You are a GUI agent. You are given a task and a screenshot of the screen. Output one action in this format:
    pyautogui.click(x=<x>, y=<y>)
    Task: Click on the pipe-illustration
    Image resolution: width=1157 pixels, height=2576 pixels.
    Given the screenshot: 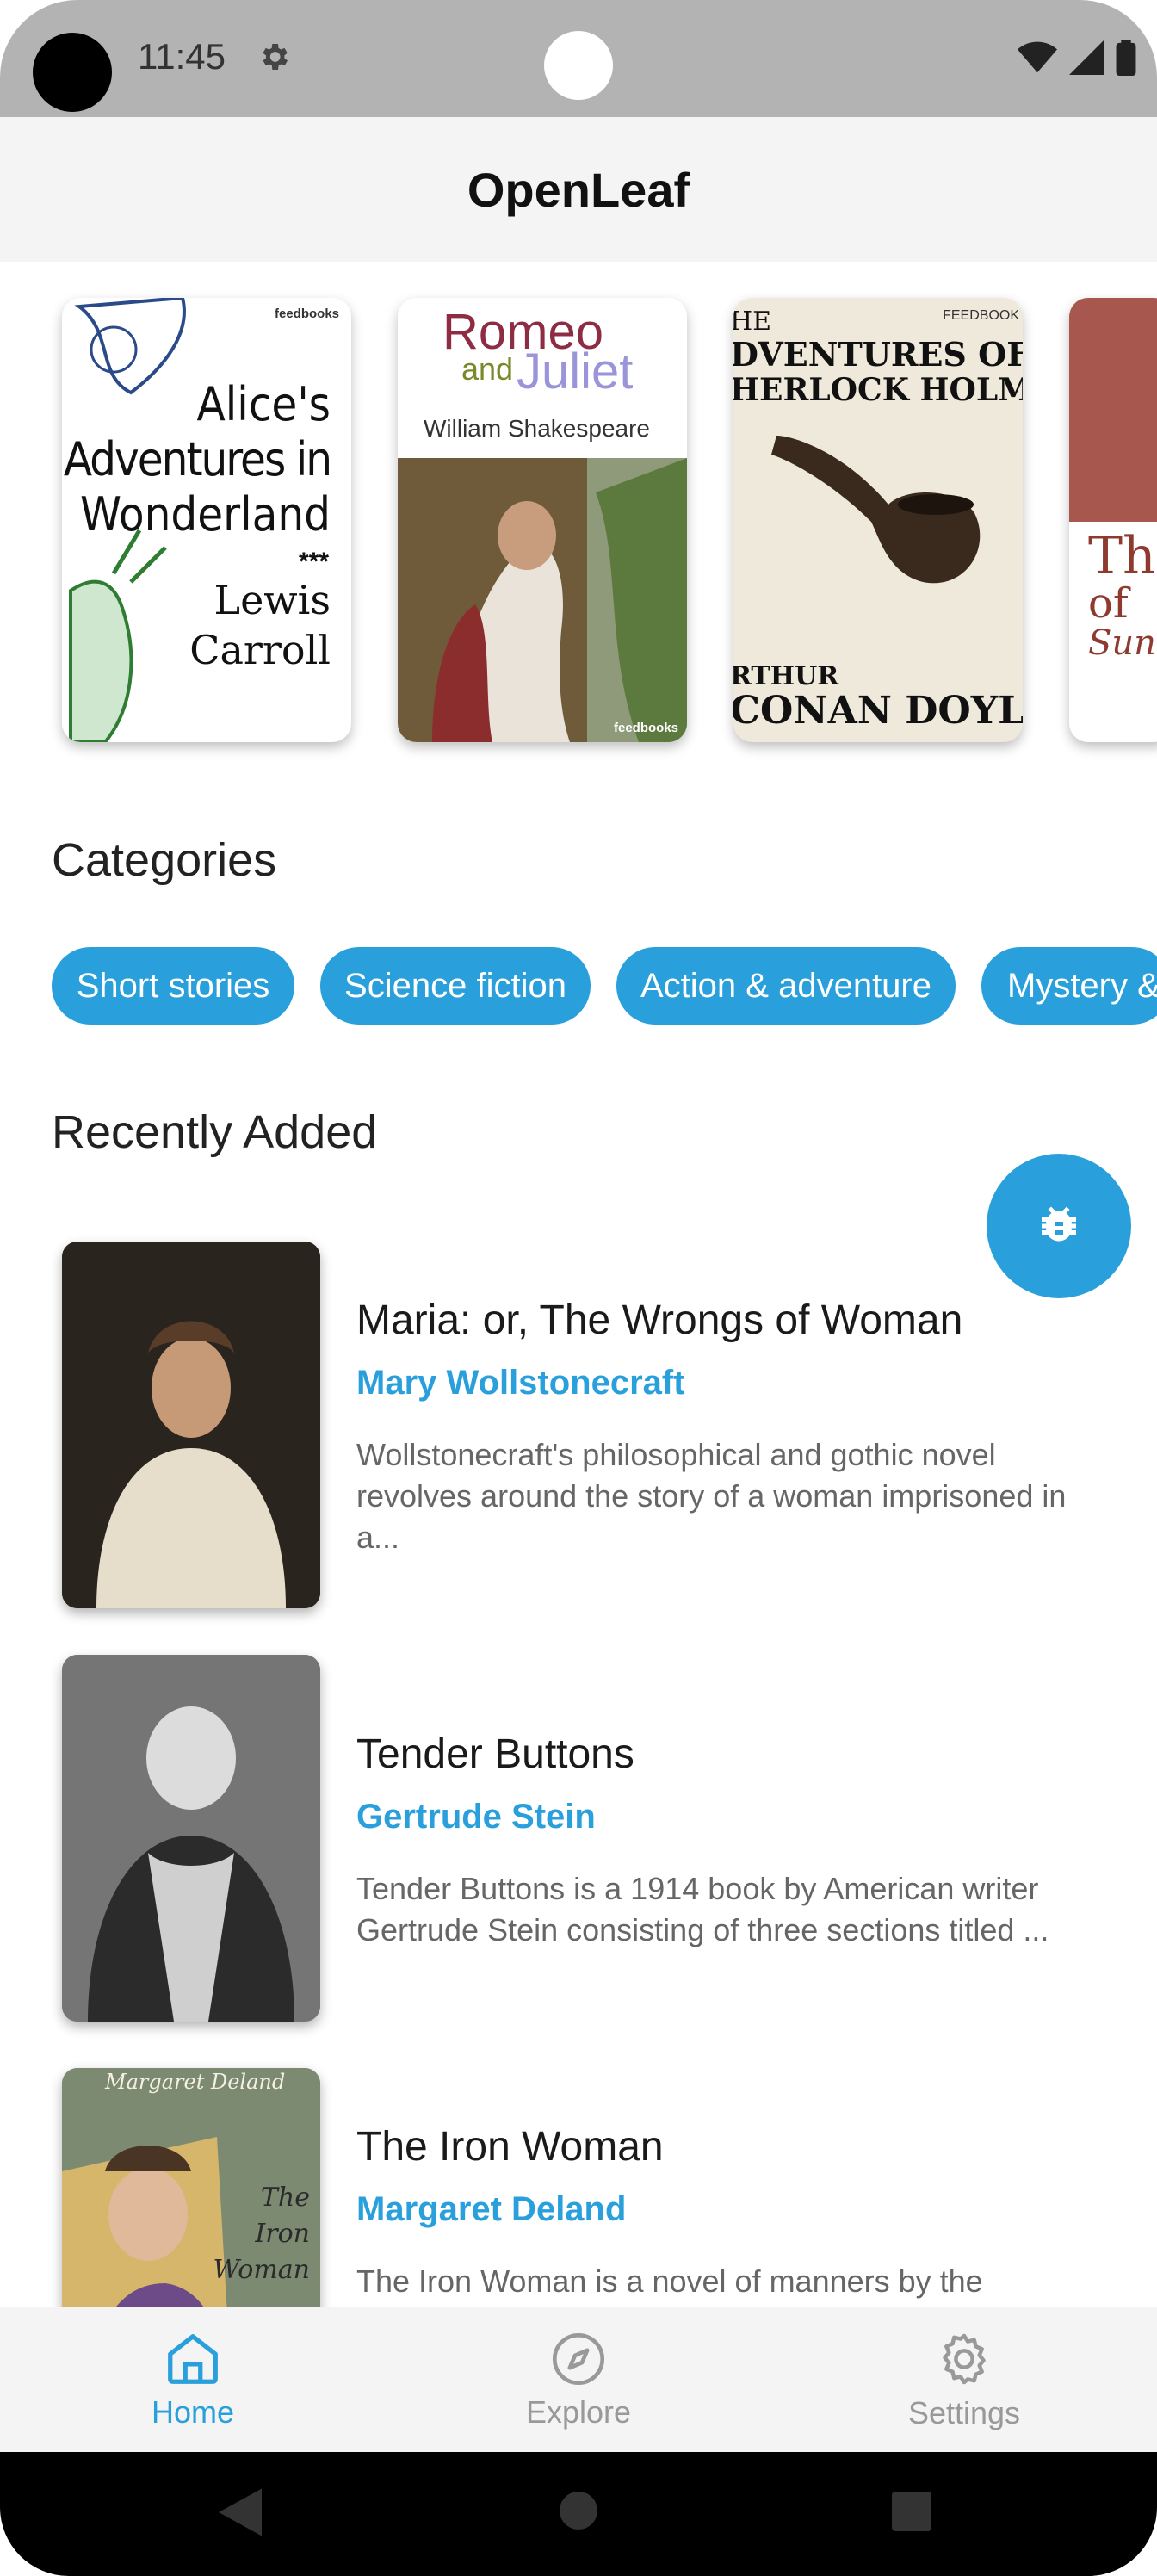 What is the action you would take?
    pyautogui.click(x=876, y=510)
    